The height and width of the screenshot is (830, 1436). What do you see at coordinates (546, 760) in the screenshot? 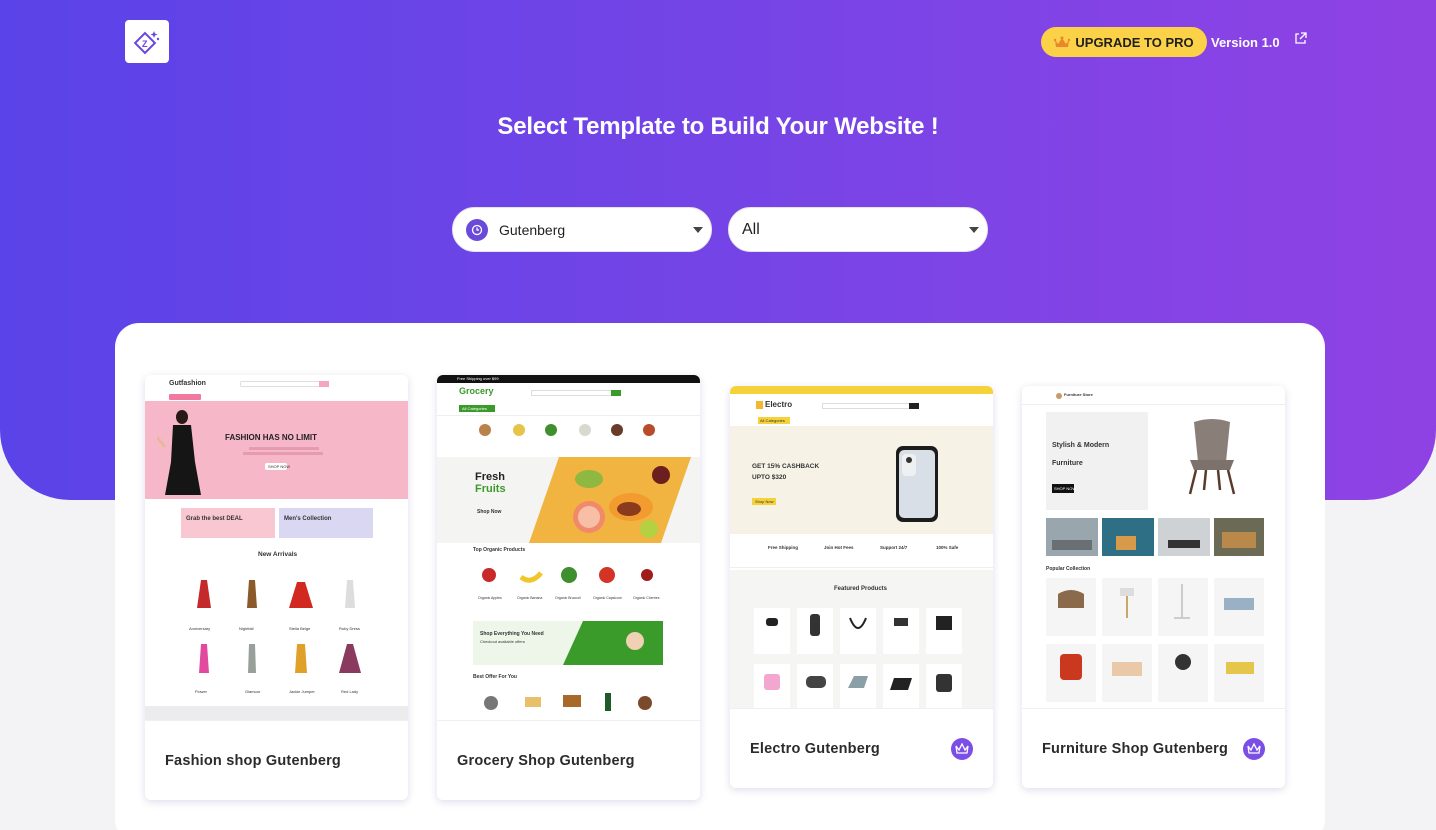
I see `template-name: Grocery Shop Gutenberg` at bounding box center [546, 760].